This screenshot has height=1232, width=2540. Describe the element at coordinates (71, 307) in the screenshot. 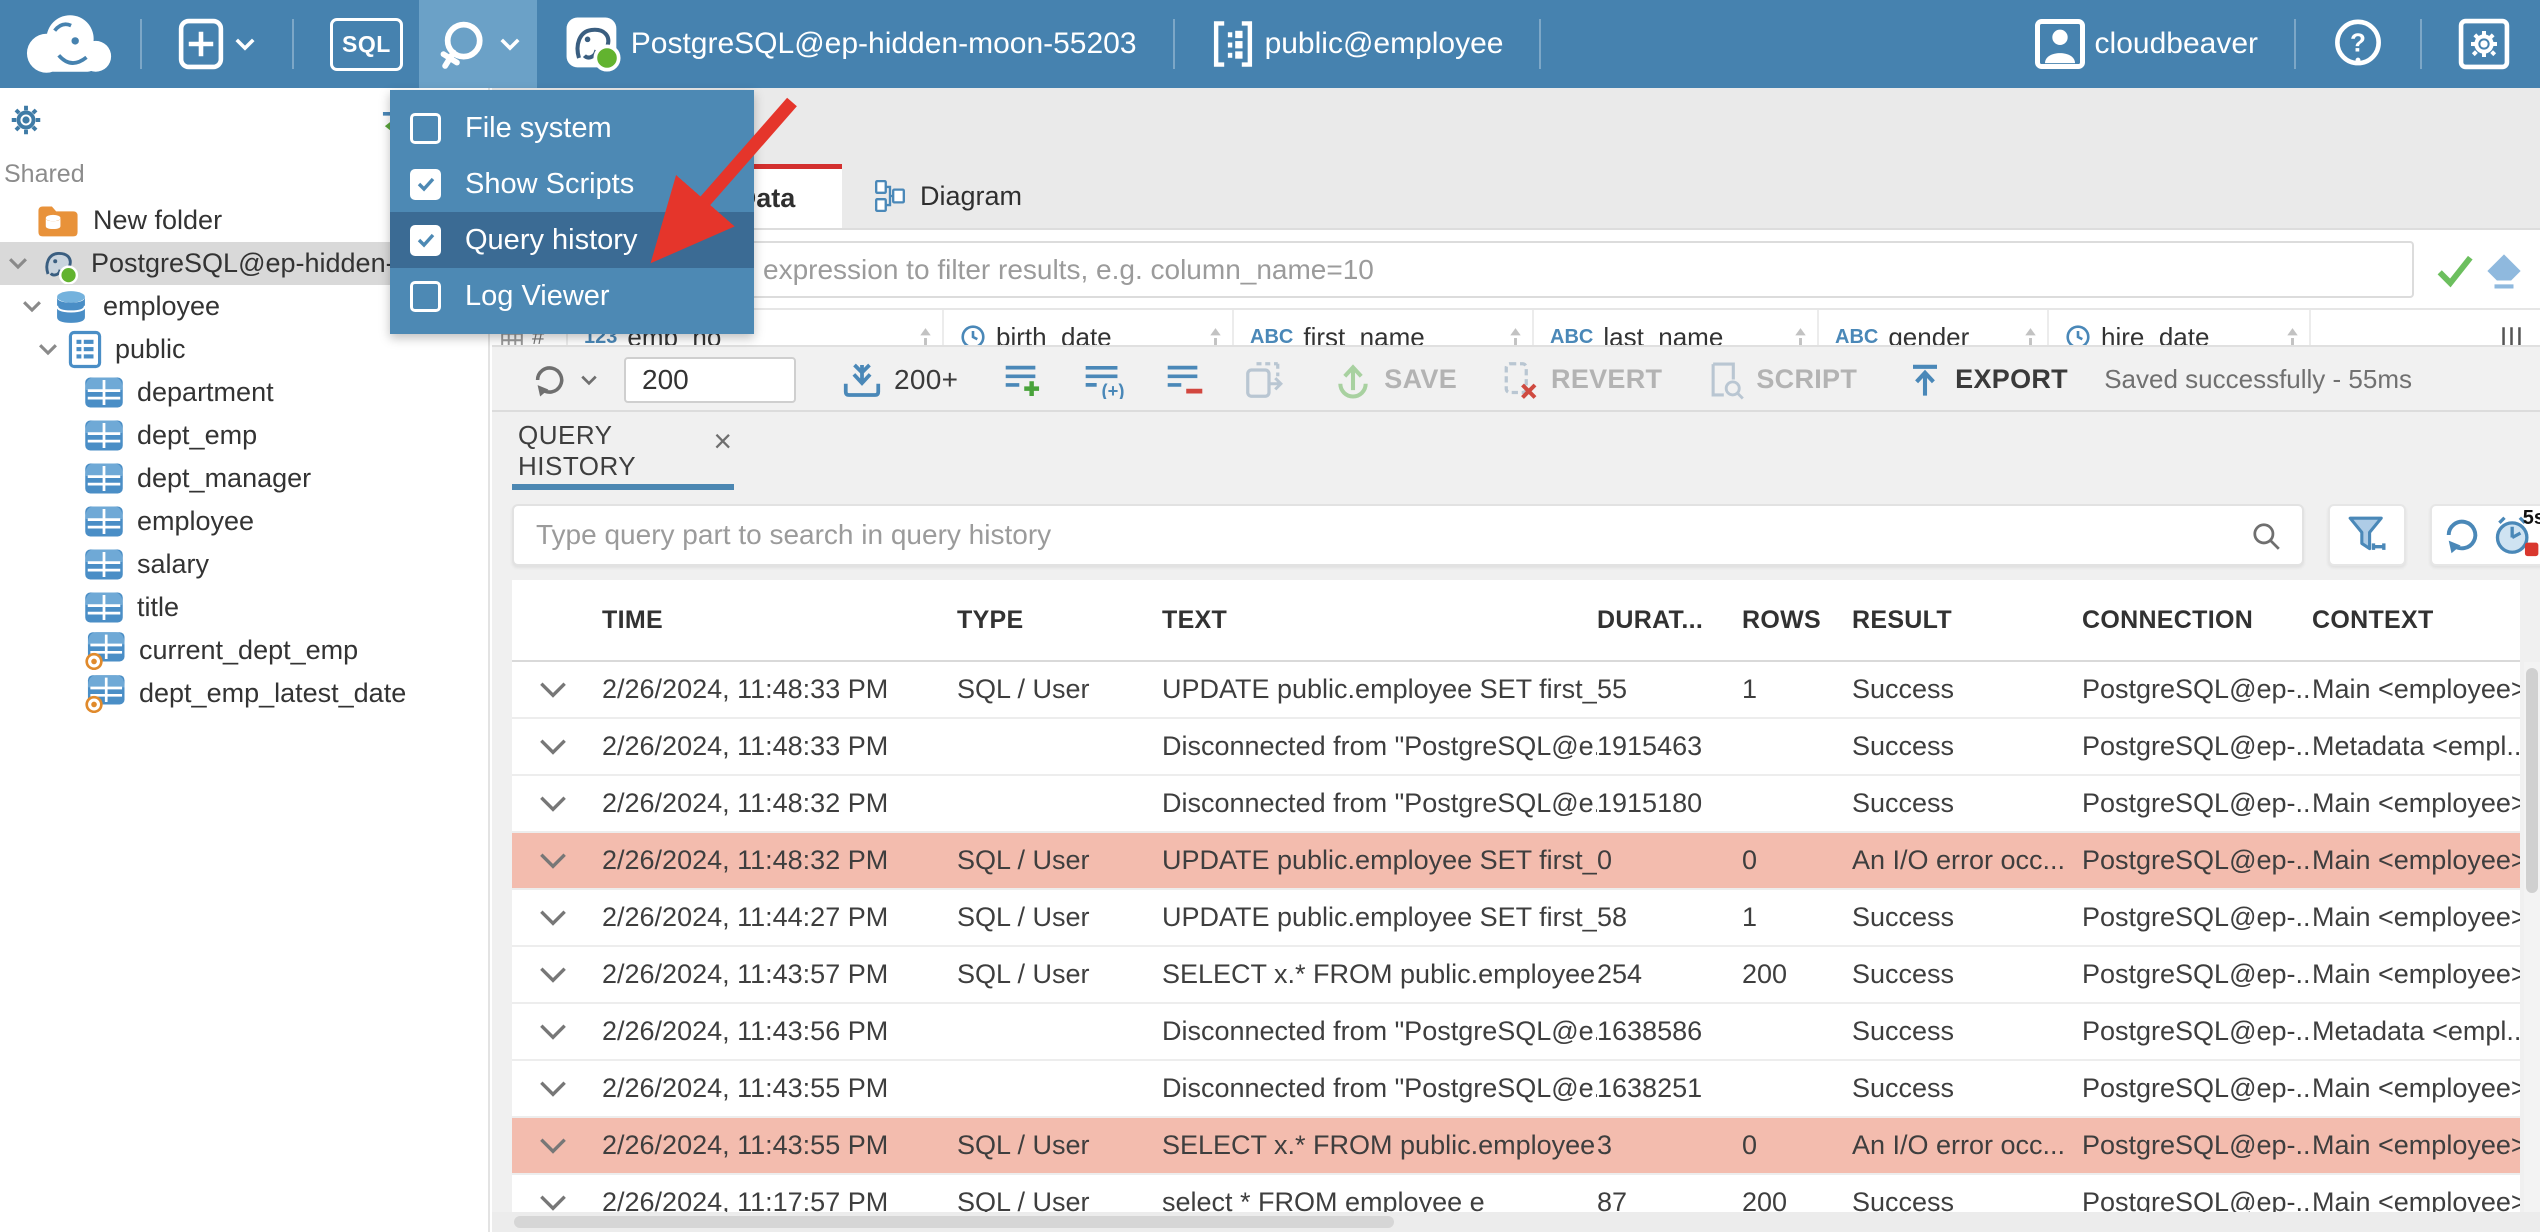

I see `database-icon` at that location.